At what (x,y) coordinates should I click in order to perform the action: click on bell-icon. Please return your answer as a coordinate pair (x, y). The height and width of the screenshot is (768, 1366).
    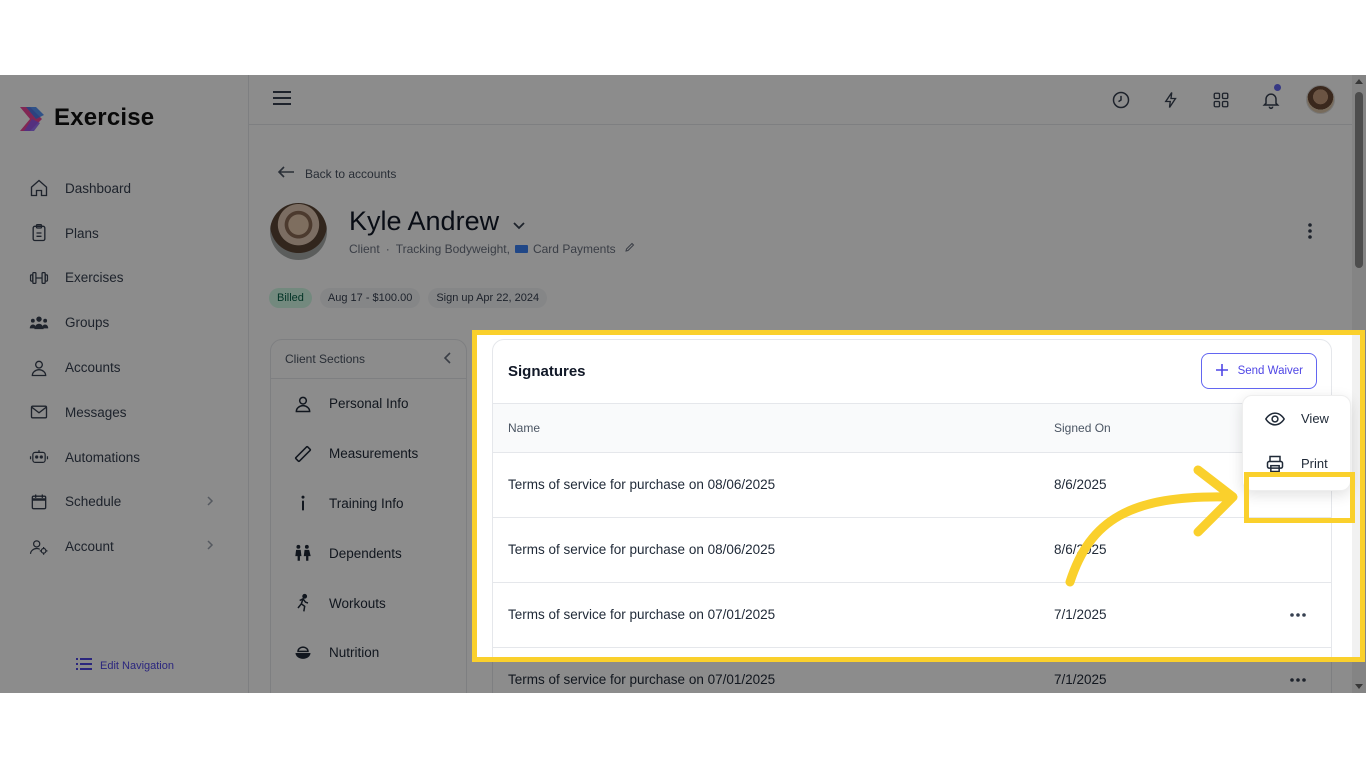
    Looking at the image, I should click on (1271, 97).